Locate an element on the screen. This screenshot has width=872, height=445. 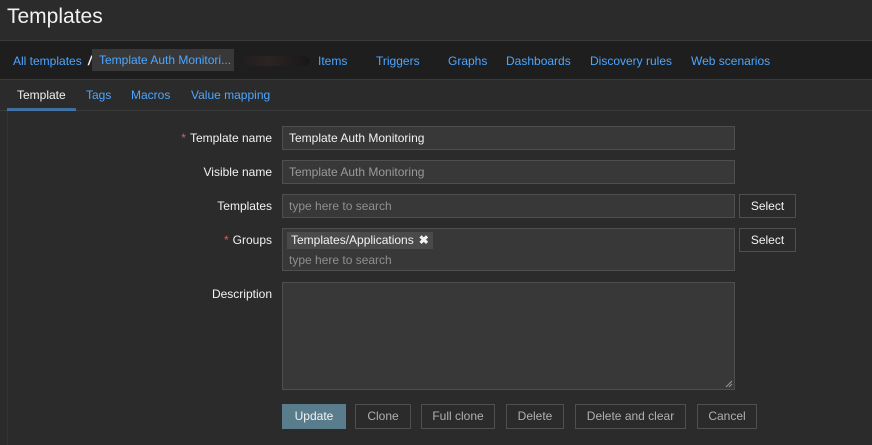
nav-items-link: Items is located at coordinates (332, 61).